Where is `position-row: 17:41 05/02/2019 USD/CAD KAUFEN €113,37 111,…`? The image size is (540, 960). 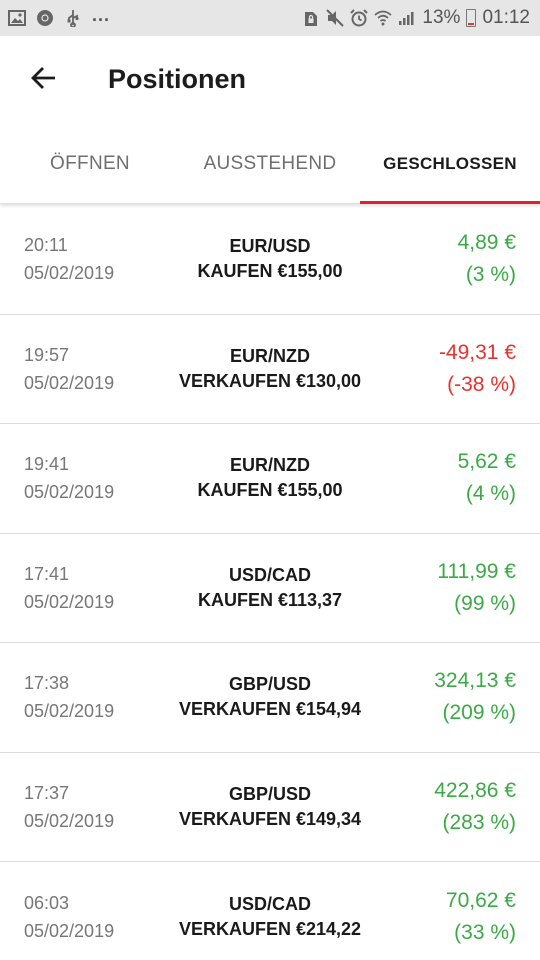 position-row: 17:41 05/02/2019 USD/CAD KAUFEN €113,37 111,… is located at coordinates (270, 588).